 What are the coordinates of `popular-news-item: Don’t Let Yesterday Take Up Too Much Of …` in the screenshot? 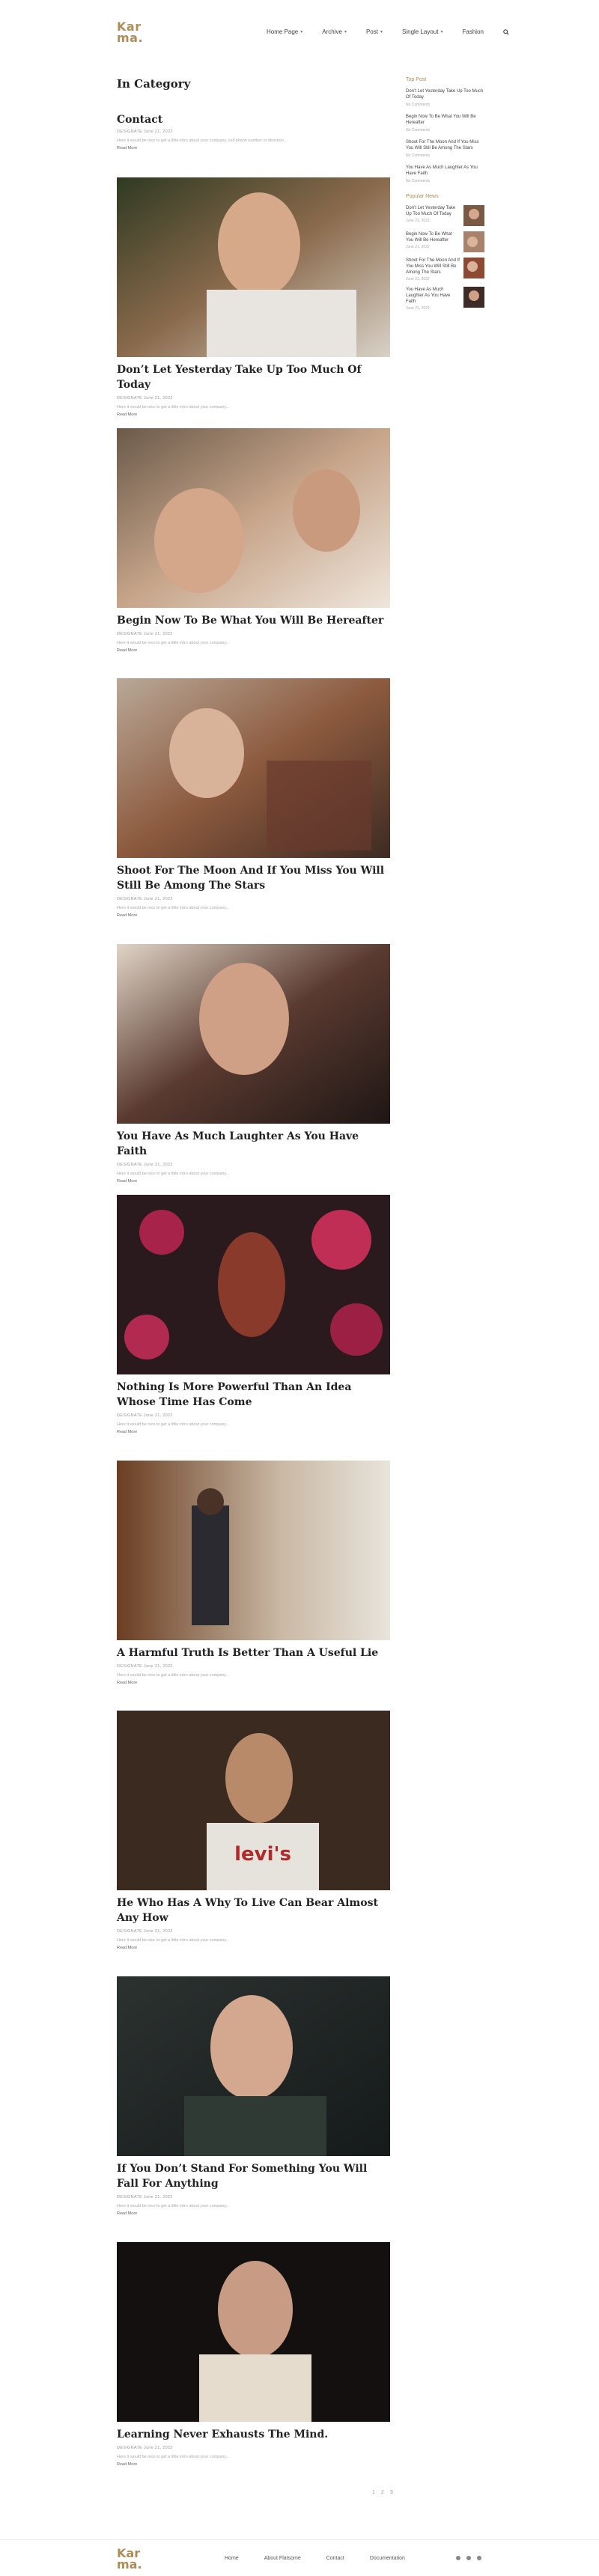 It's located at (445, 215).